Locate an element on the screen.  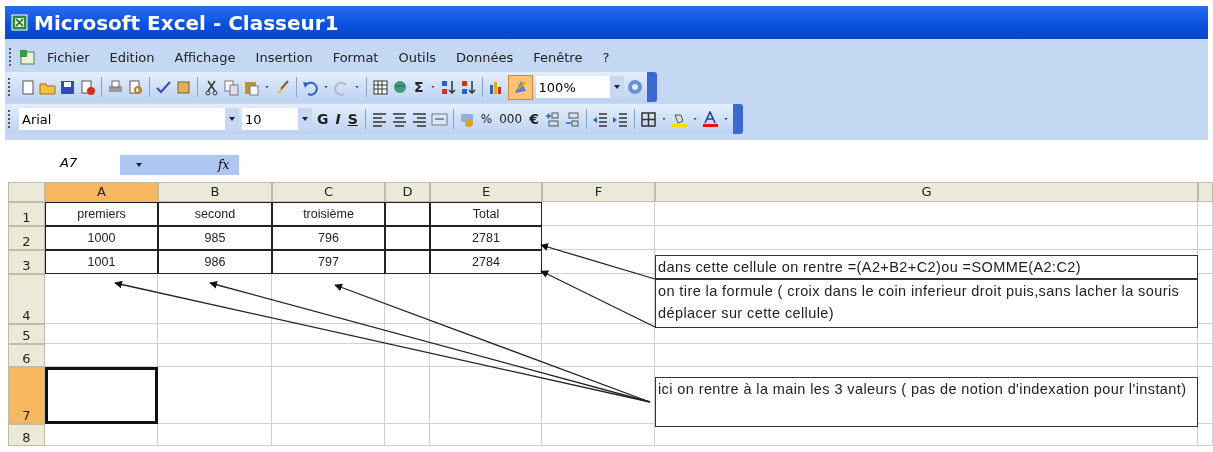
table-cell: 796 is located at coordinates (328, 238).